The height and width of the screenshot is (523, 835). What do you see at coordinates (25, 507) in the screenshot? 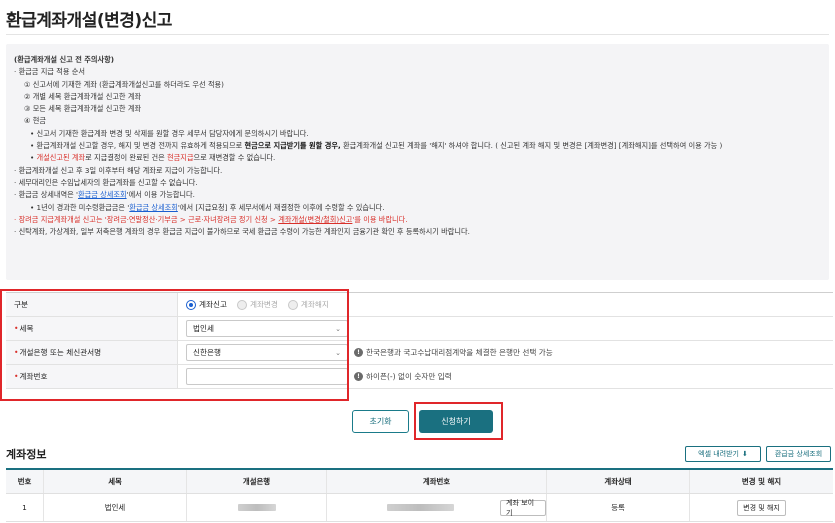
I see `cell-no: 1` at bounding box center [25, 507].